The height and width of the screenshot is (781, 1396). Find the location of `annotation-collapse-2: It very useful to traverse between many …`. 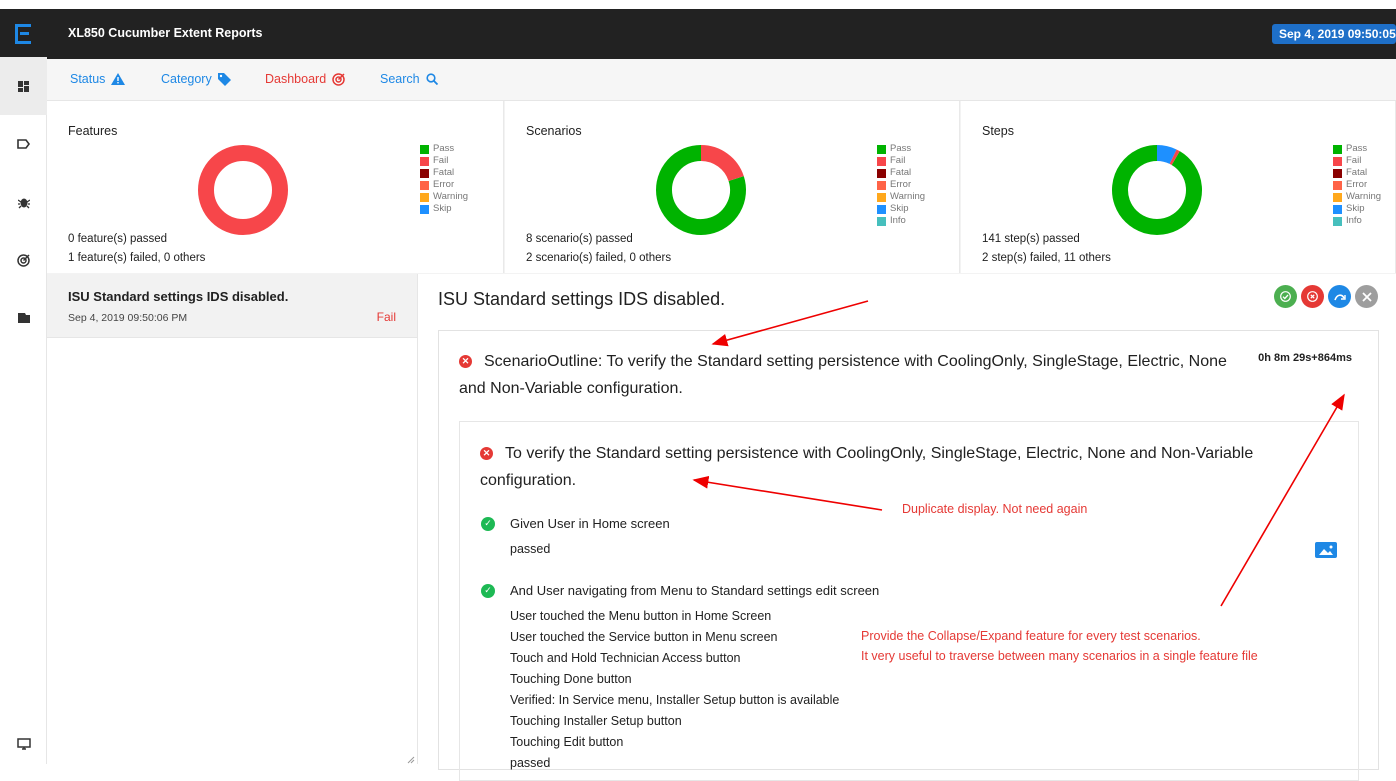

annotation-collapse-2: It very useful to traverse between many … is located at coordinates (1059, 656).